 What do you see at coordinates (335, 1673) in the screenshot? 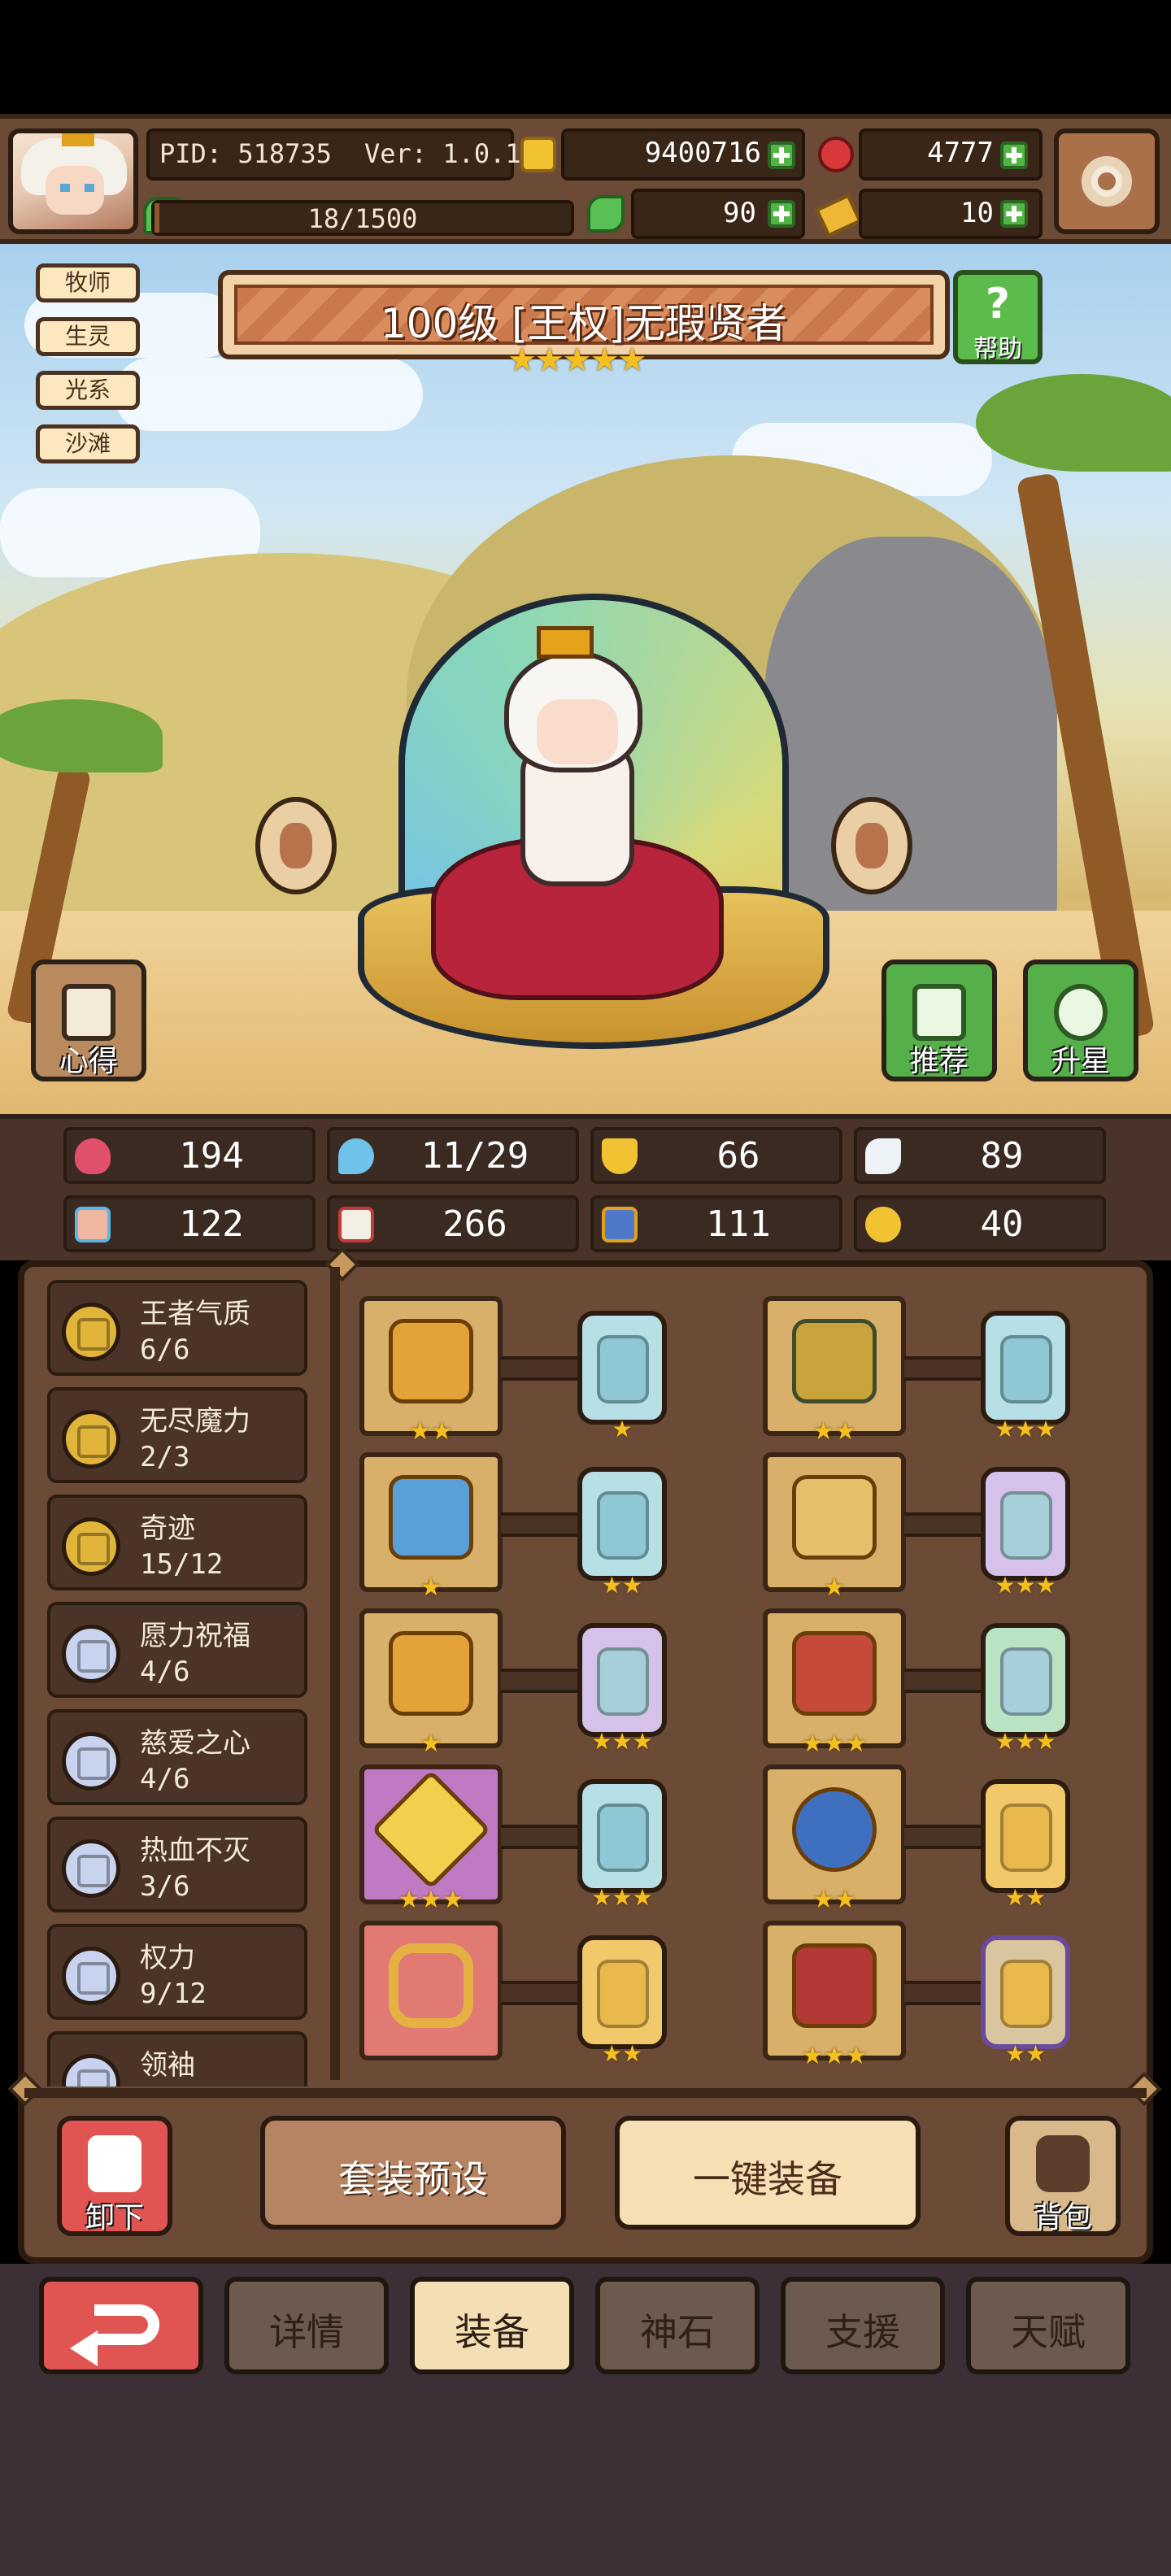
I see `panel-divider` at bounding box center [335, 1673].